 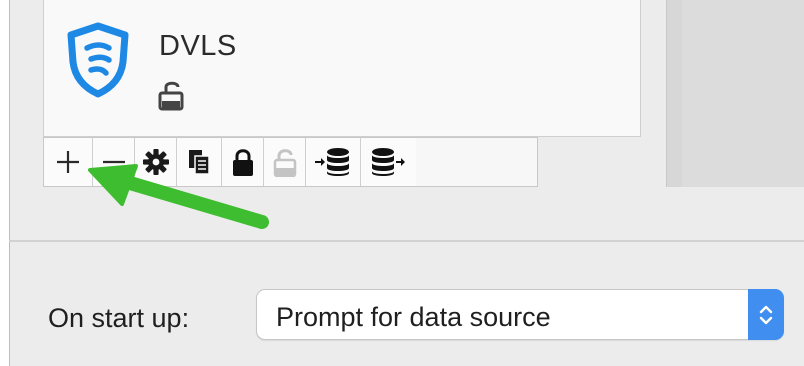 I want to click on settings-button, so click(x=156, y=162).